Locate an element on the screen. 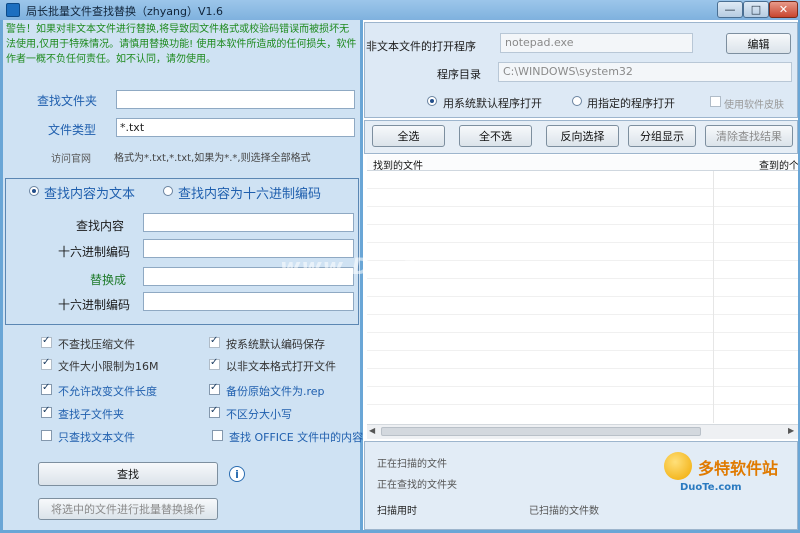 The height and width of the screenshot is (533, 800). results-header is located at coordinates (582, 163).